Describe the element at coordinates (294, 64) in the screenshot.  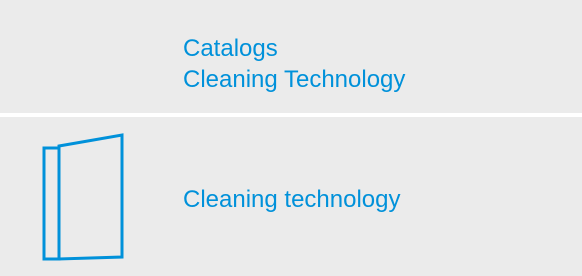
I see `catalog-header-title: Catalogs Cleaning Technology` at that location.